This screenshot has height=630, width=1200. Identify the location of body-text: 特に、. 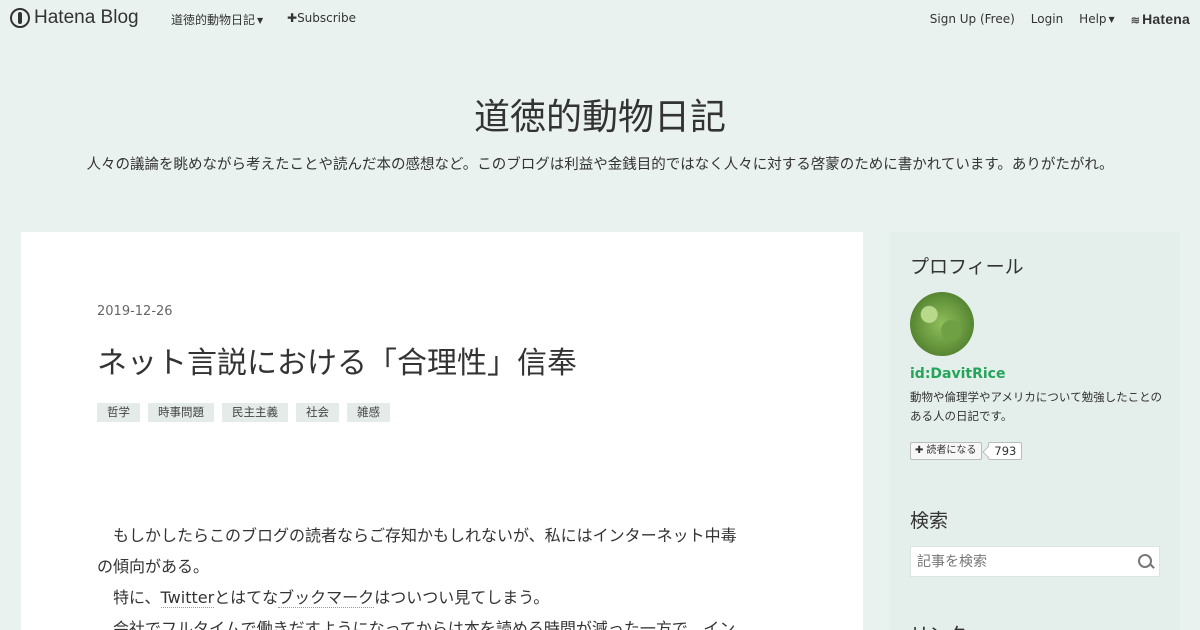
(129, 597).